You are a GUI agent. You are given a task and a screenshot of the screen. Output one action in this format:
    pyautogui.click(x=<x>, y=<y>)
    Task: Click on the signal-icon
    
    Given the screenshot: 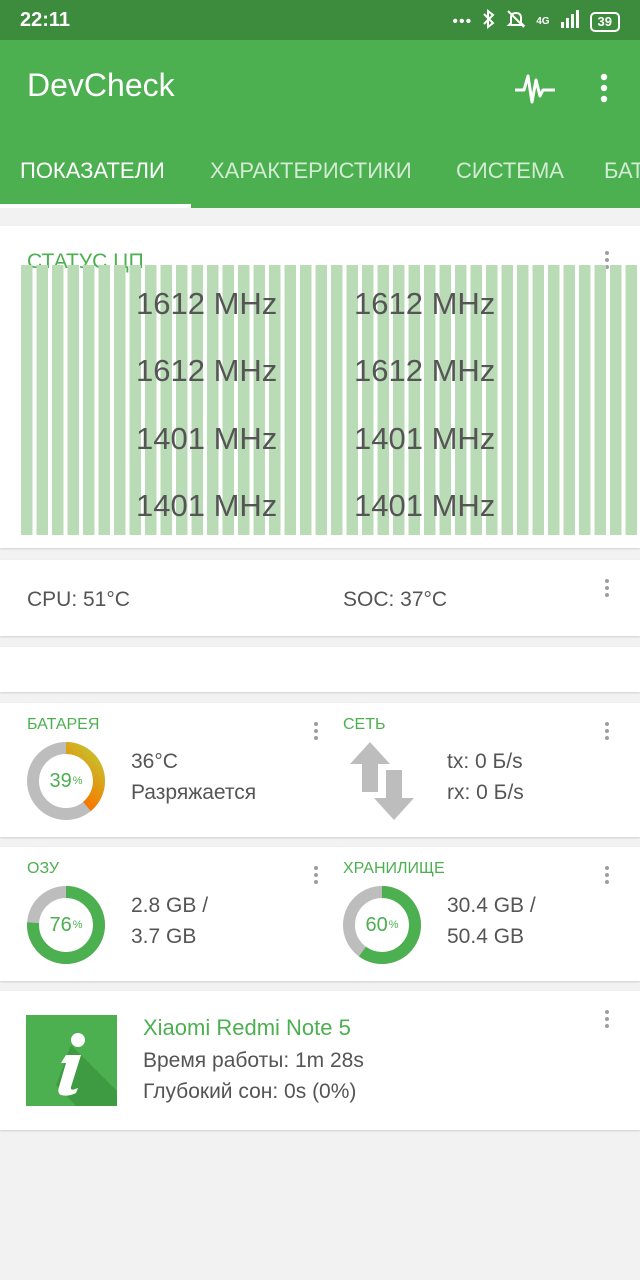 What is the action you would take?
    pyautogui.click(x=570, y=21)
    